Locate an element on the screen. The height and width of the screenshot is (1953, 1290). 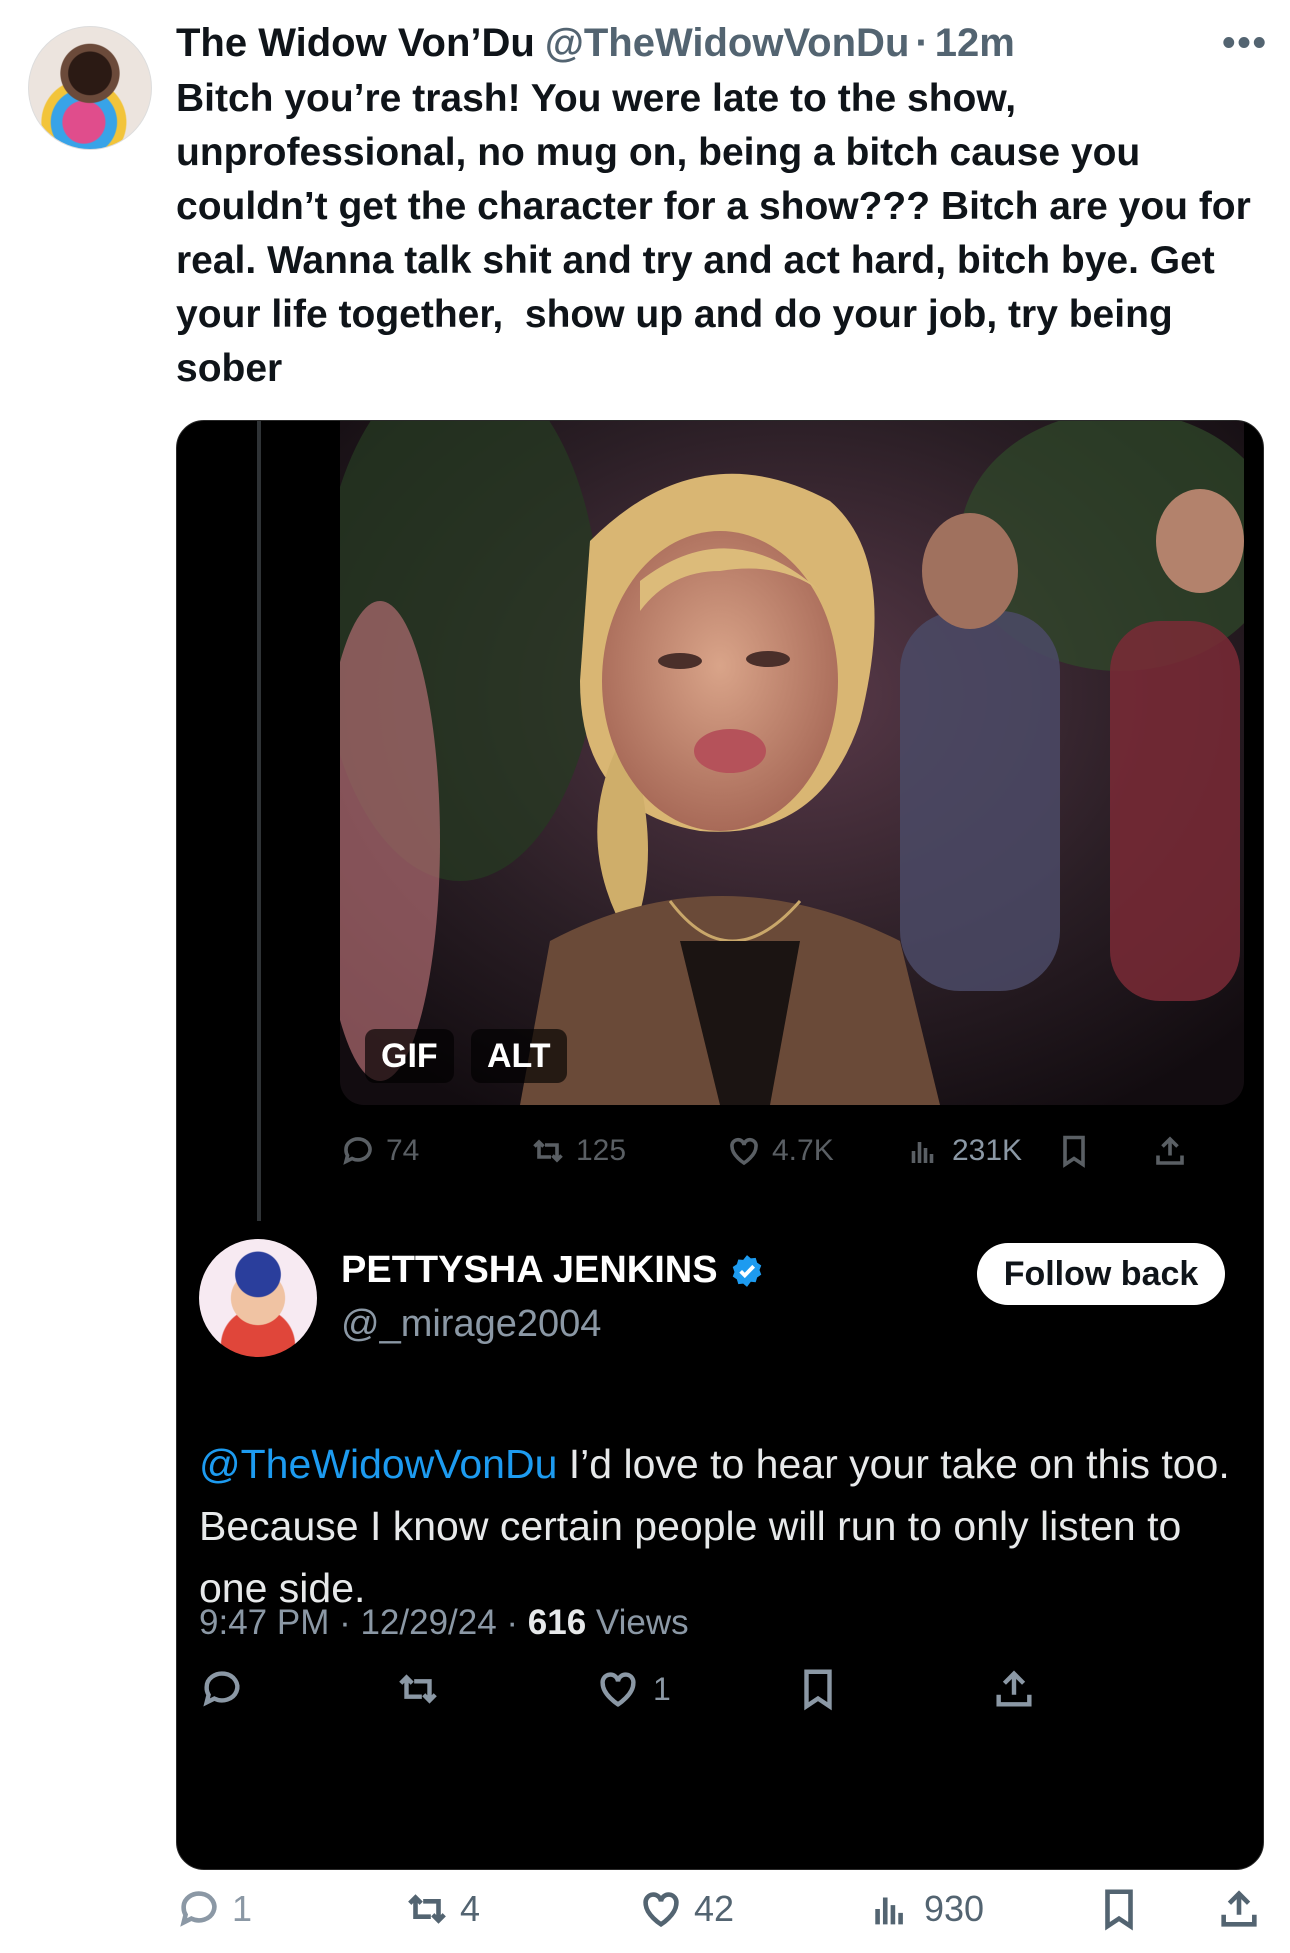
tweet-time: 12m is located at coordinates (975, 43).